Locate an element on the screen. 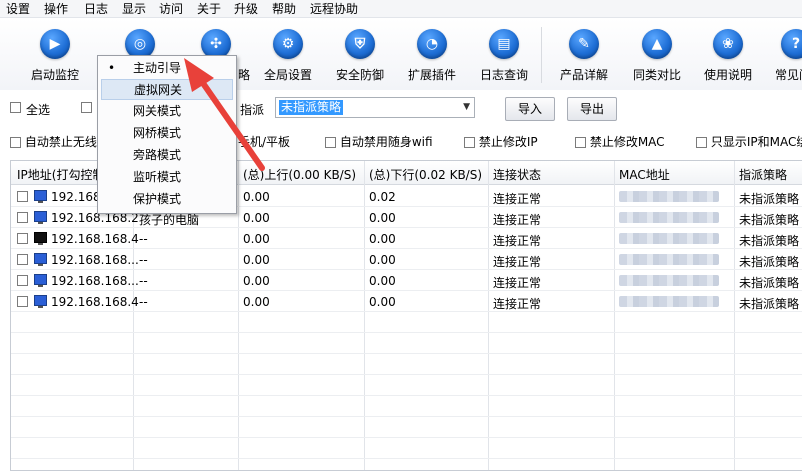 This screenshot has width=802, height=471. annotation-arrow is located at coordinates (224, 114).